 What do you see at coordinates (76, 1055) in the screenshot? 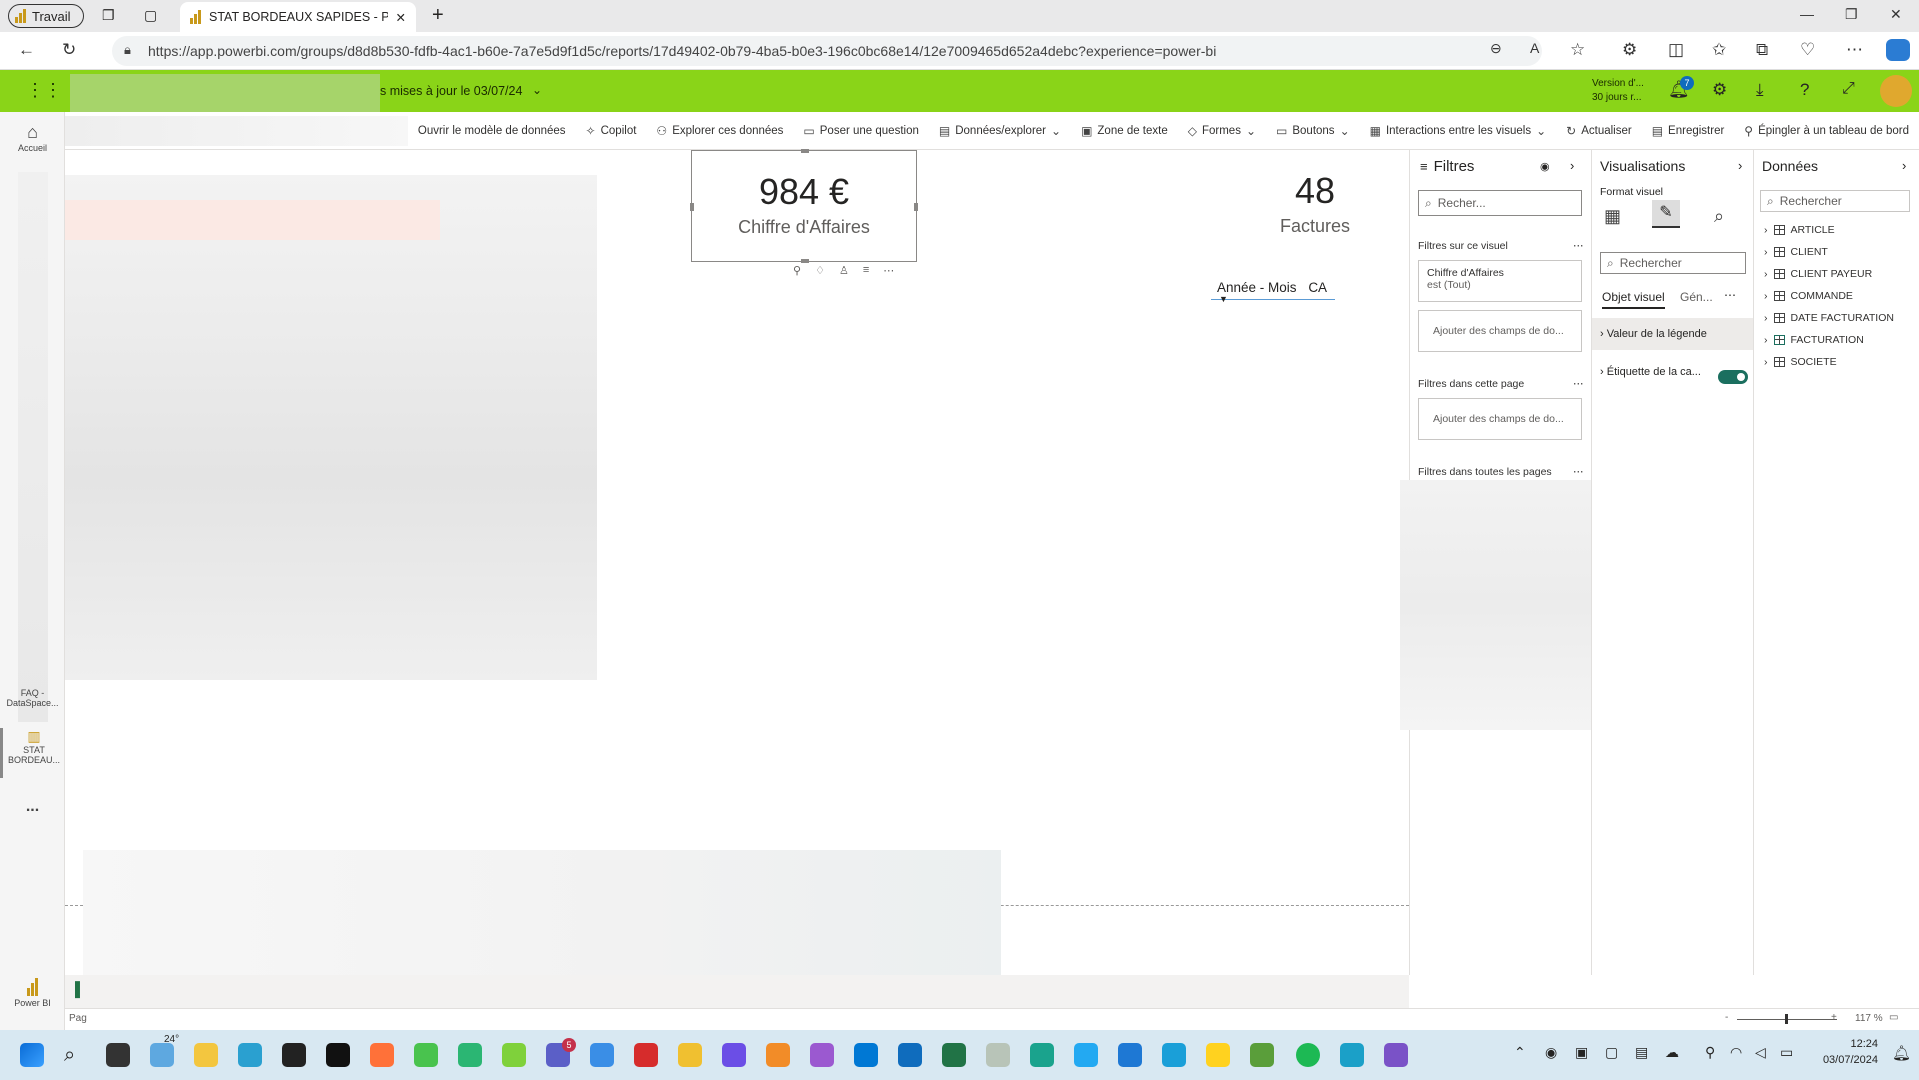
I see `search-icon: ⌕` at bounding box center [76, 1055].